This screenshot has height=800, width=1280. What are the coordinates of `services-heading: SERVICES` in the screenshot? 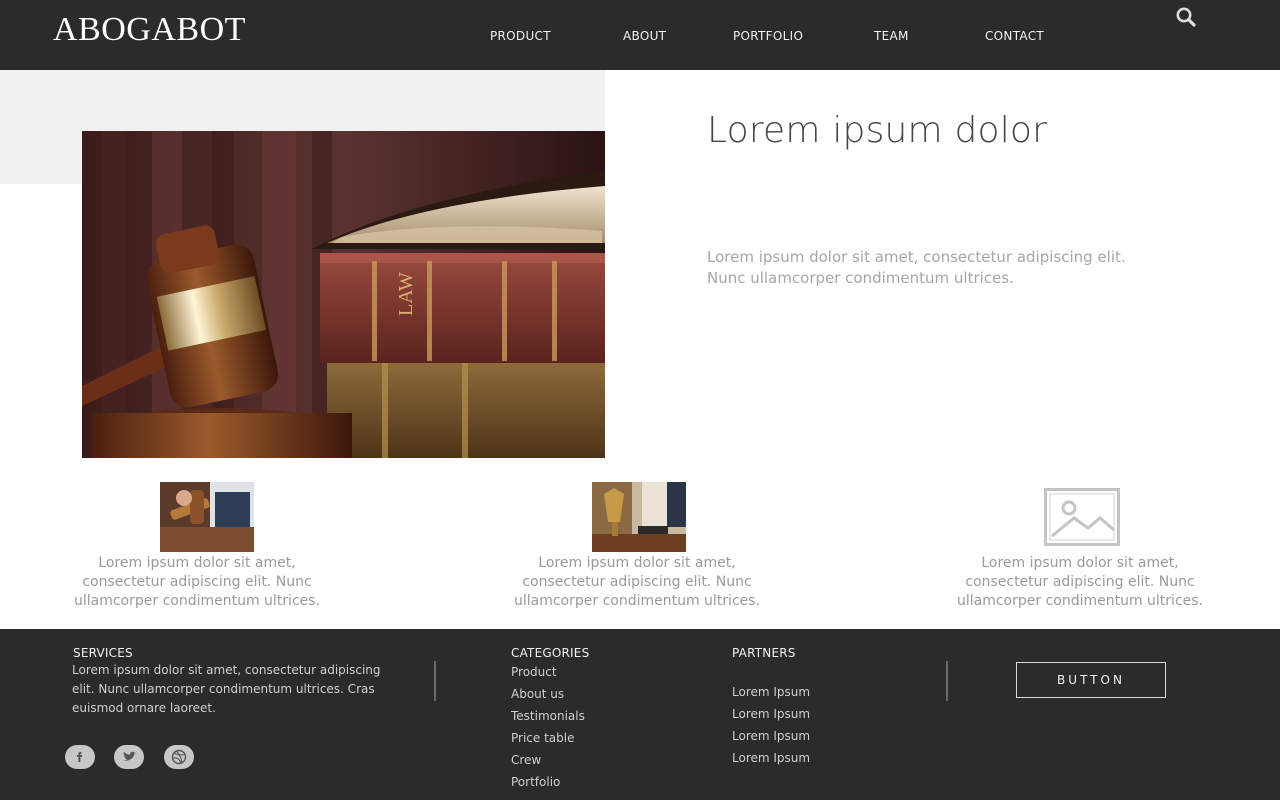 It's located at (103, 653).